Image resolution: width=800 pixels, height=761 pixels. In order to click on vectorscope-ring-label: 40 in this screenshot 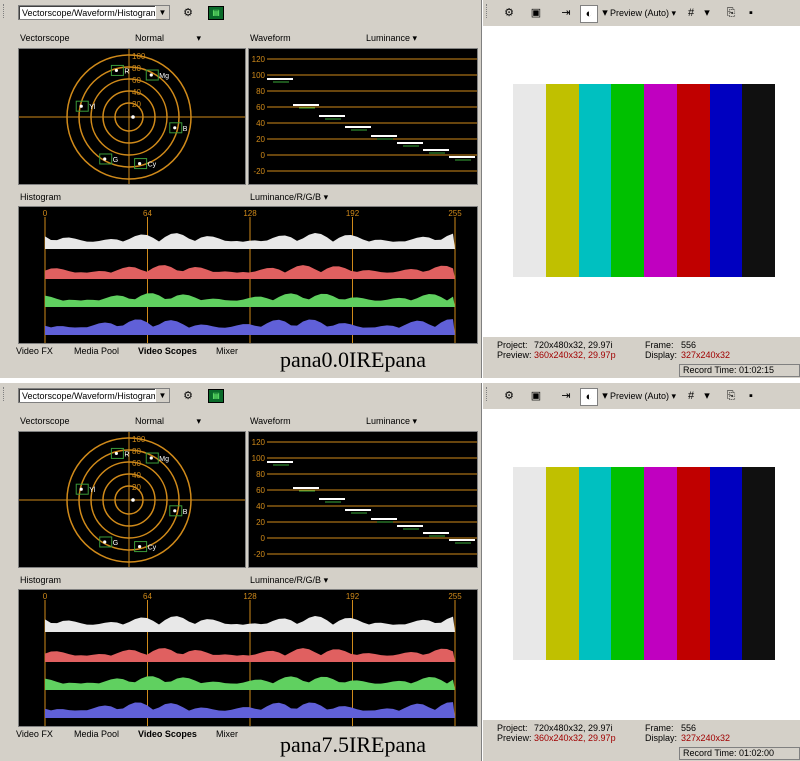, I will do `click(136, 475)`.